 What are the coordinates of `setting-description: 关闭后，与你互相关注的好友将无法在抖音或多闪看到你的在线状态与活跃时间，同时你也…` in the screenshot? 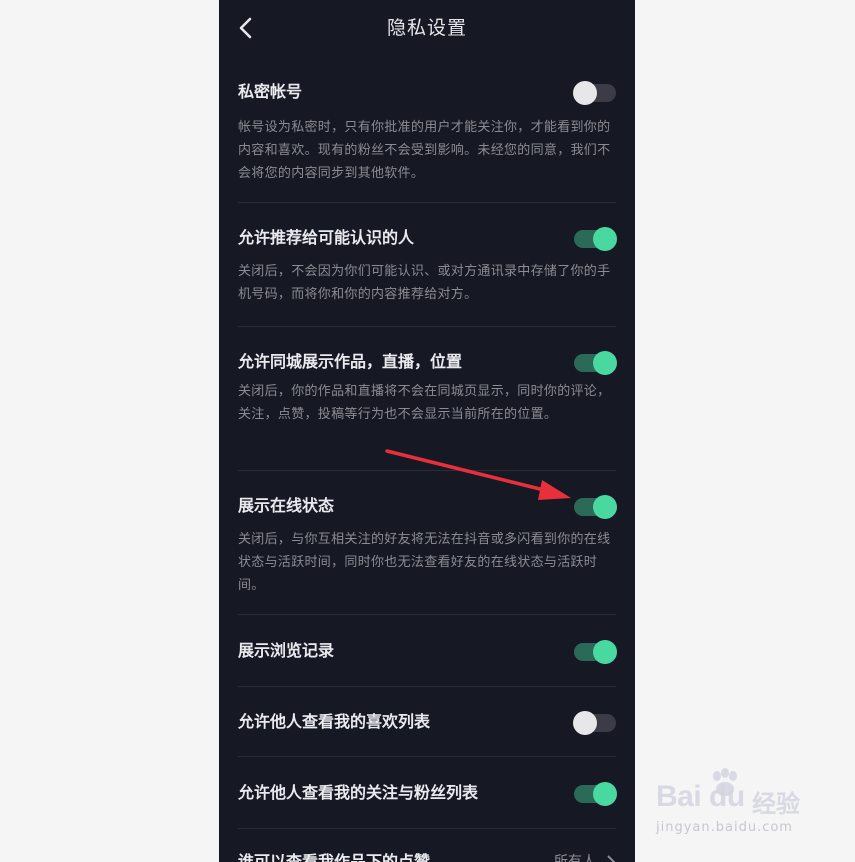 It's located at (424, 562).